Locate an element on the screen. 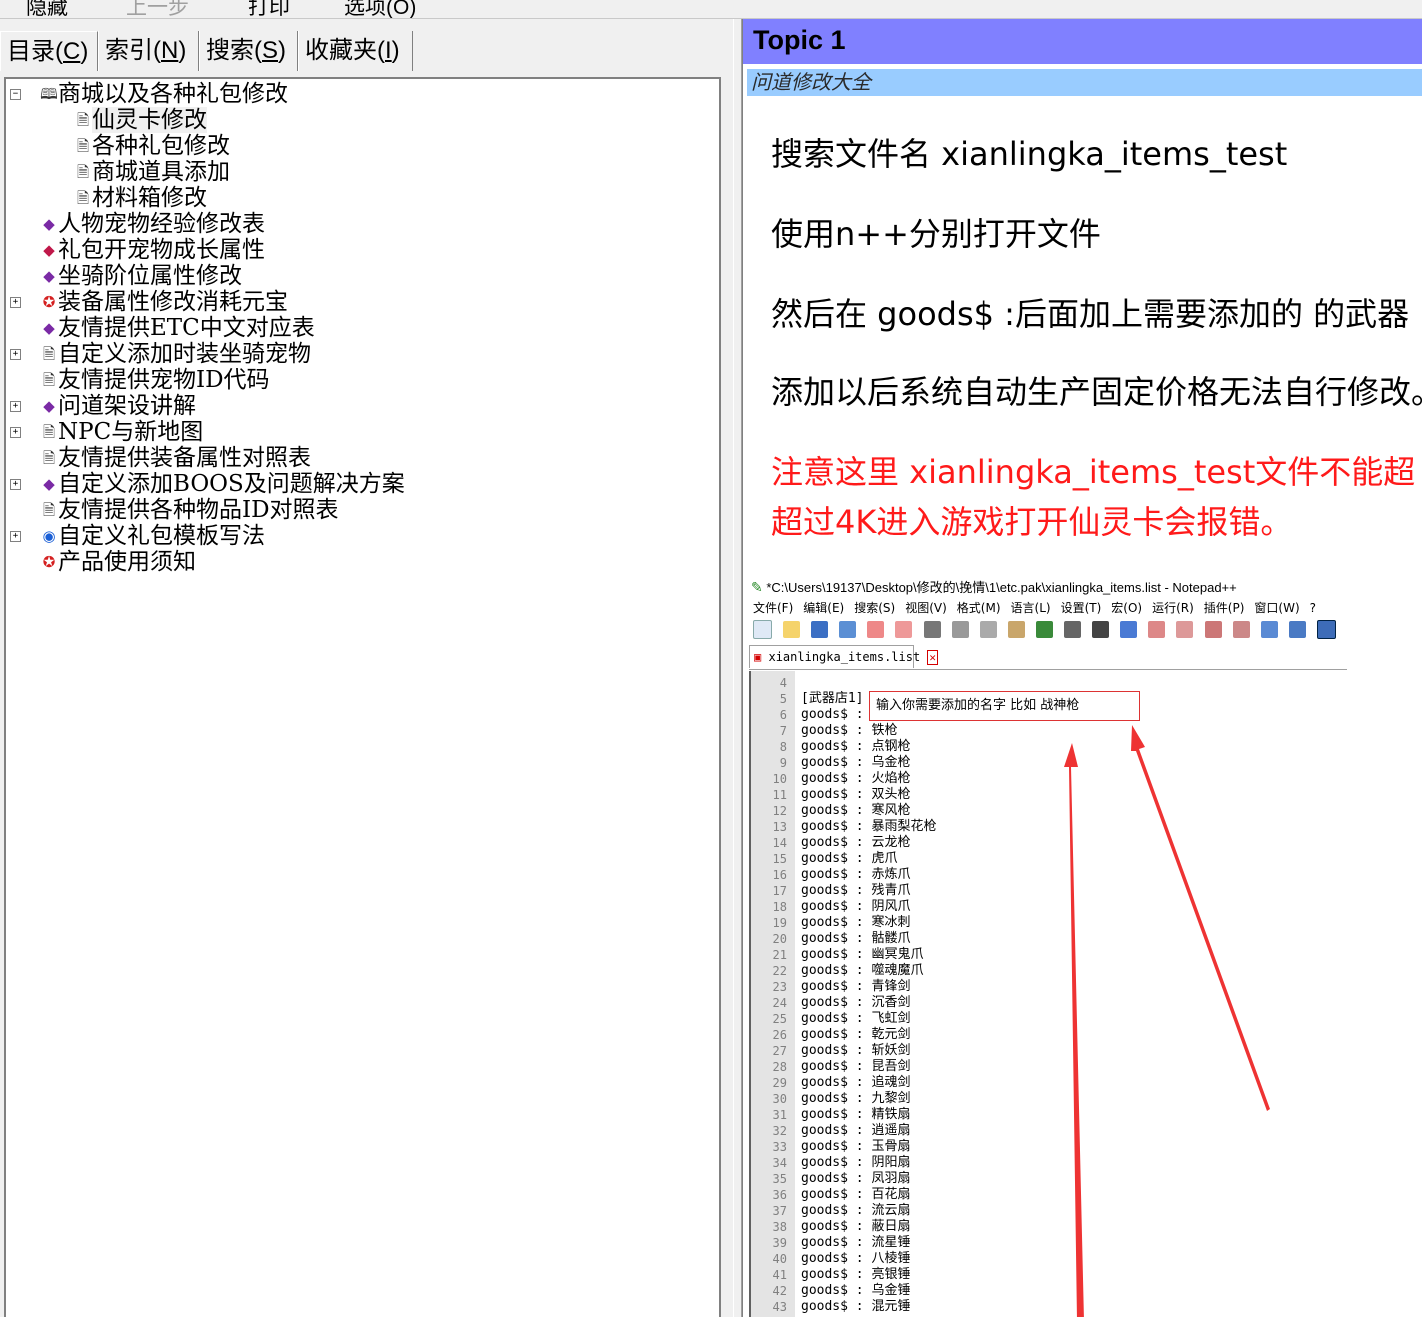  notepad-toolbar is located at coordinates (1050, 630).